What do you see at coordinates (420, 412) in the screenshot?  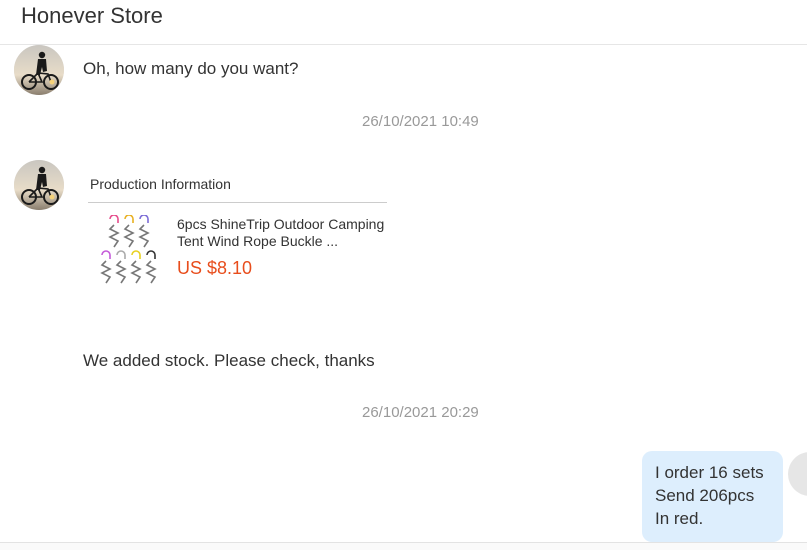 I see `message-timestamp: 26/10/2021 20:29` at bounding box center [420, 412].